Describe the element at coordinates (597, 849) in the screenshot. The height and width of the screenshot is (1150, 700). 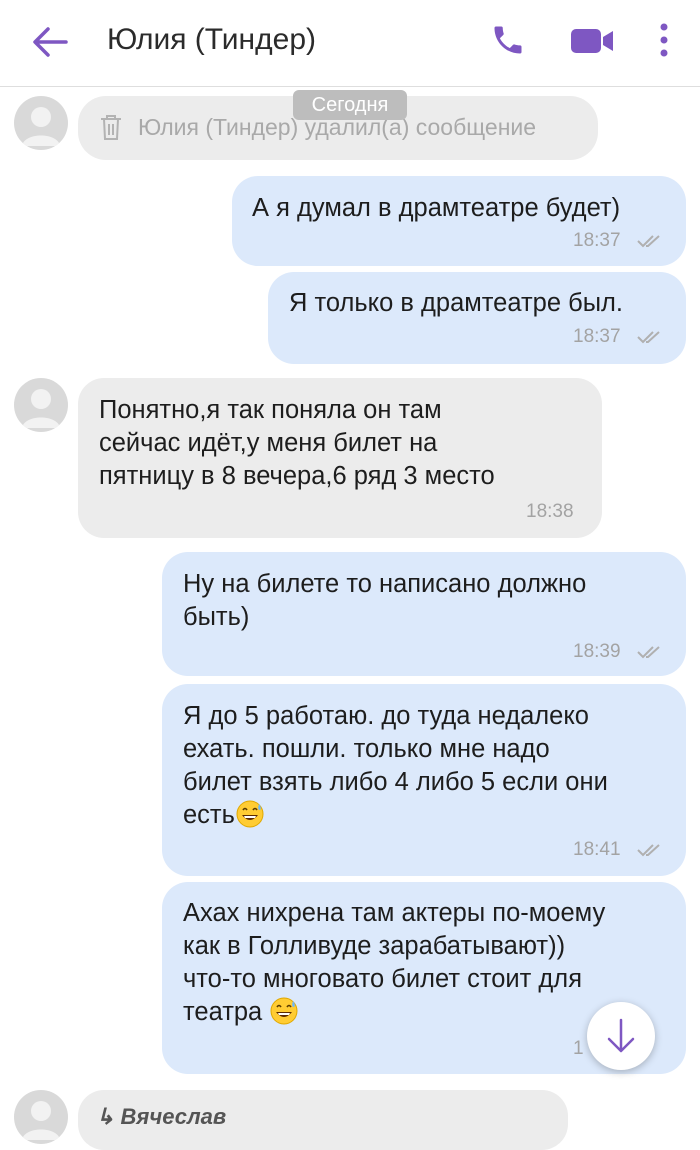
I see `message-time: 18:41` at that location.